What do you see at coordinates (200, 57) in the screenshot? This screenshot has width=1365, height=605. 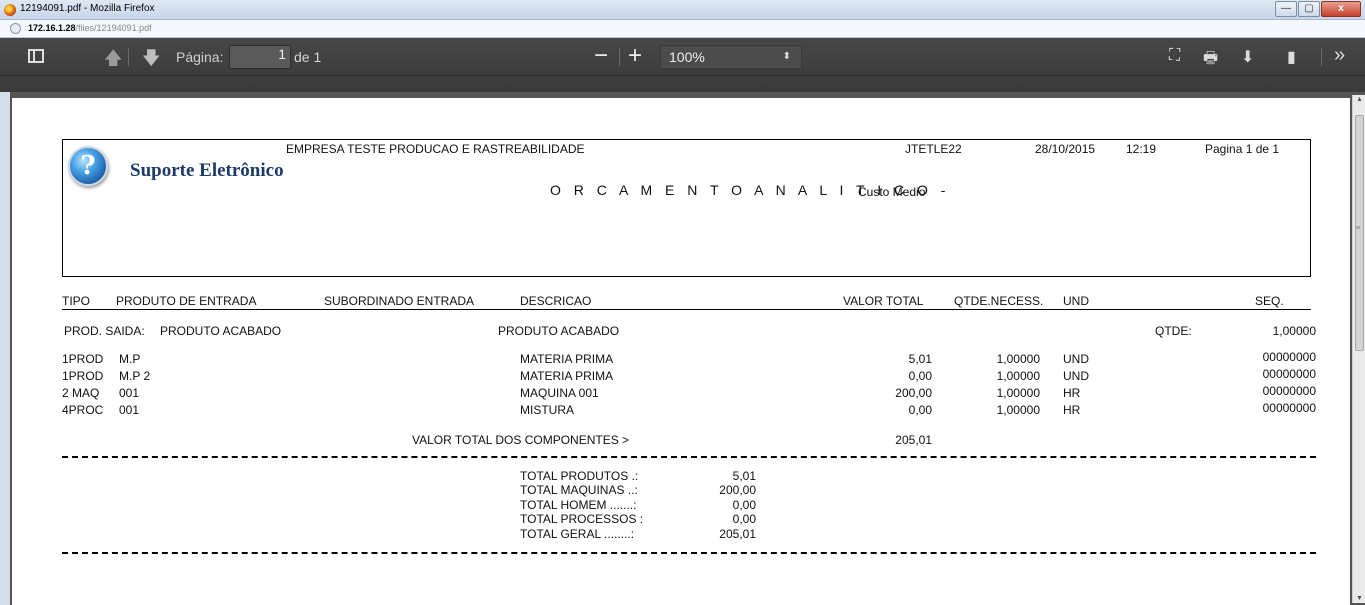 I see `page-label: Página:` at bounding box center [200, 57].